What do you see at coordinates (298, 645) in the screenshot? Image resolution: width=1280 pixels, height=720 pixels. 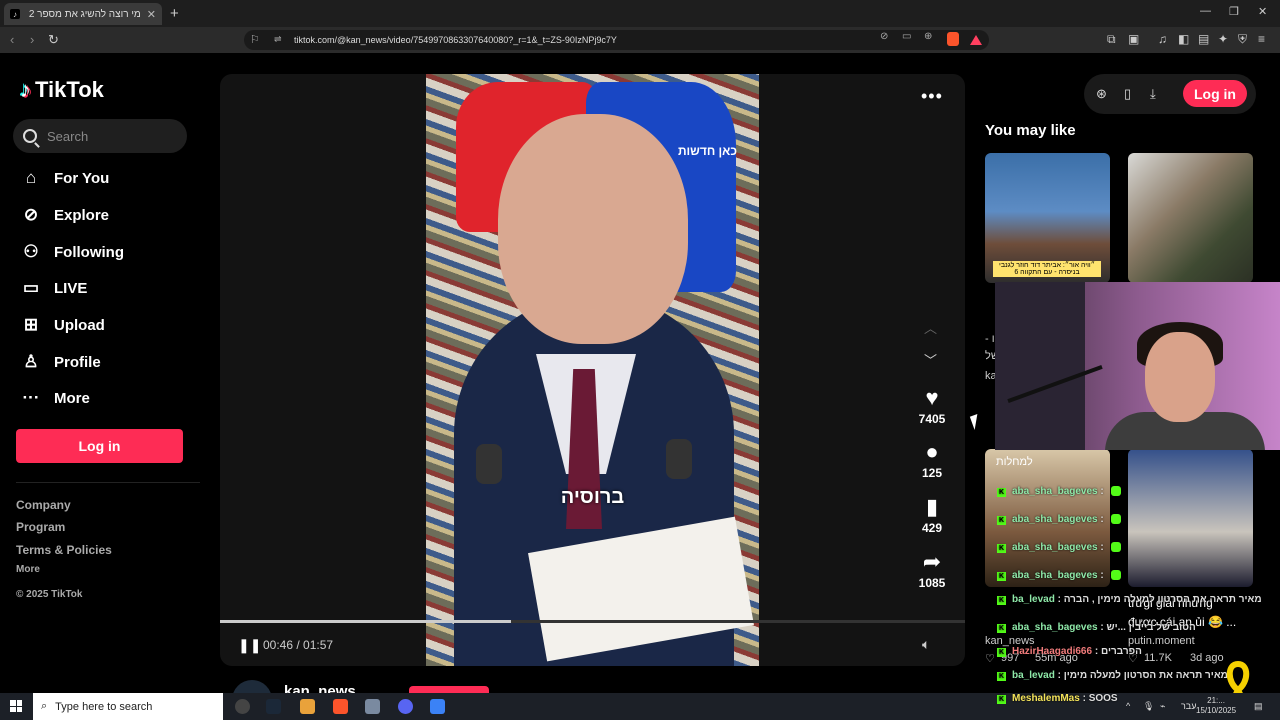 I see `video-time: 00:46 / 01:57` at bounding box center [298, 645].